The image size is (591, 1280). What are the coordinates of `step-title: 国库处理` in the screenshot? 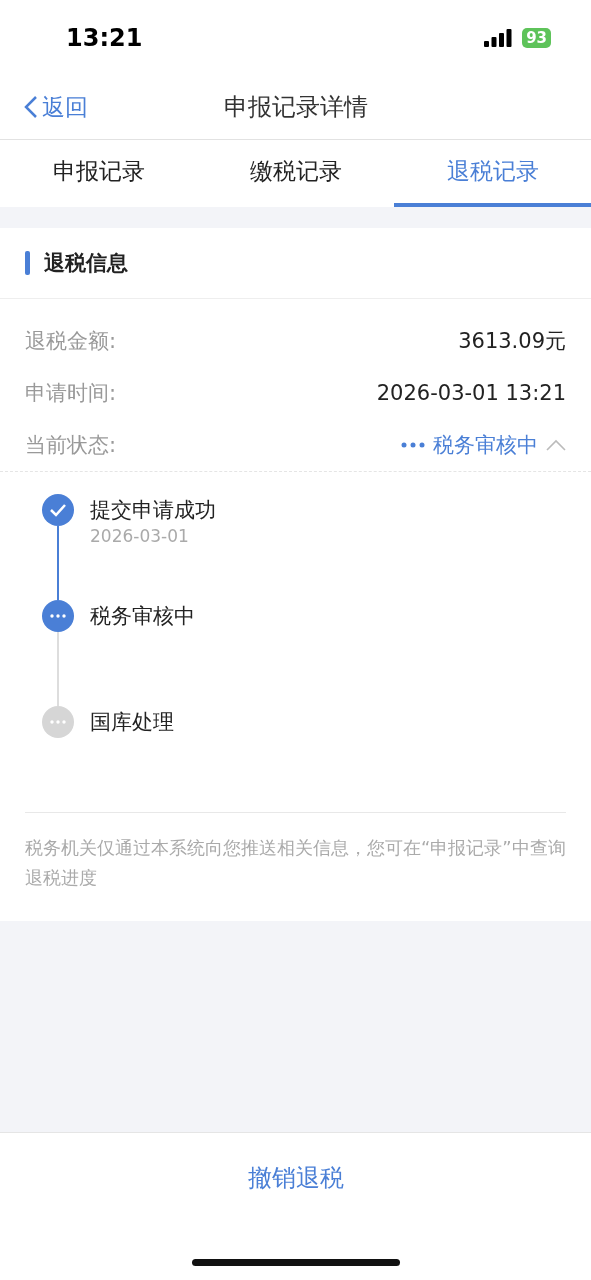 It's located at (132, 722).